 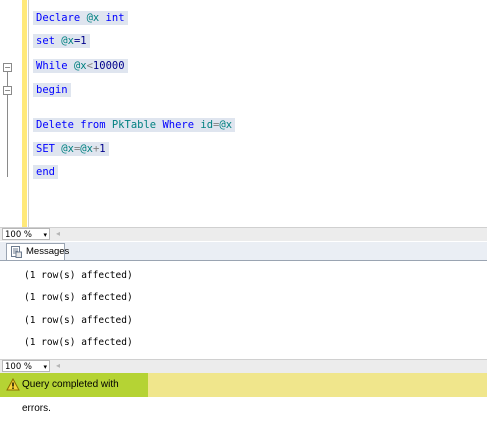 I want to click on code-line: Declare @x int, so click(x=80, y=18).